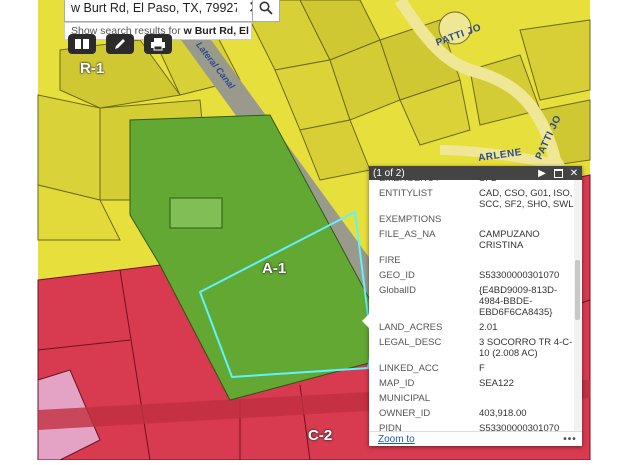 The height and width of the screenshot is (465, 640). I want to click on more-options-button: •••, so click(570, 439).